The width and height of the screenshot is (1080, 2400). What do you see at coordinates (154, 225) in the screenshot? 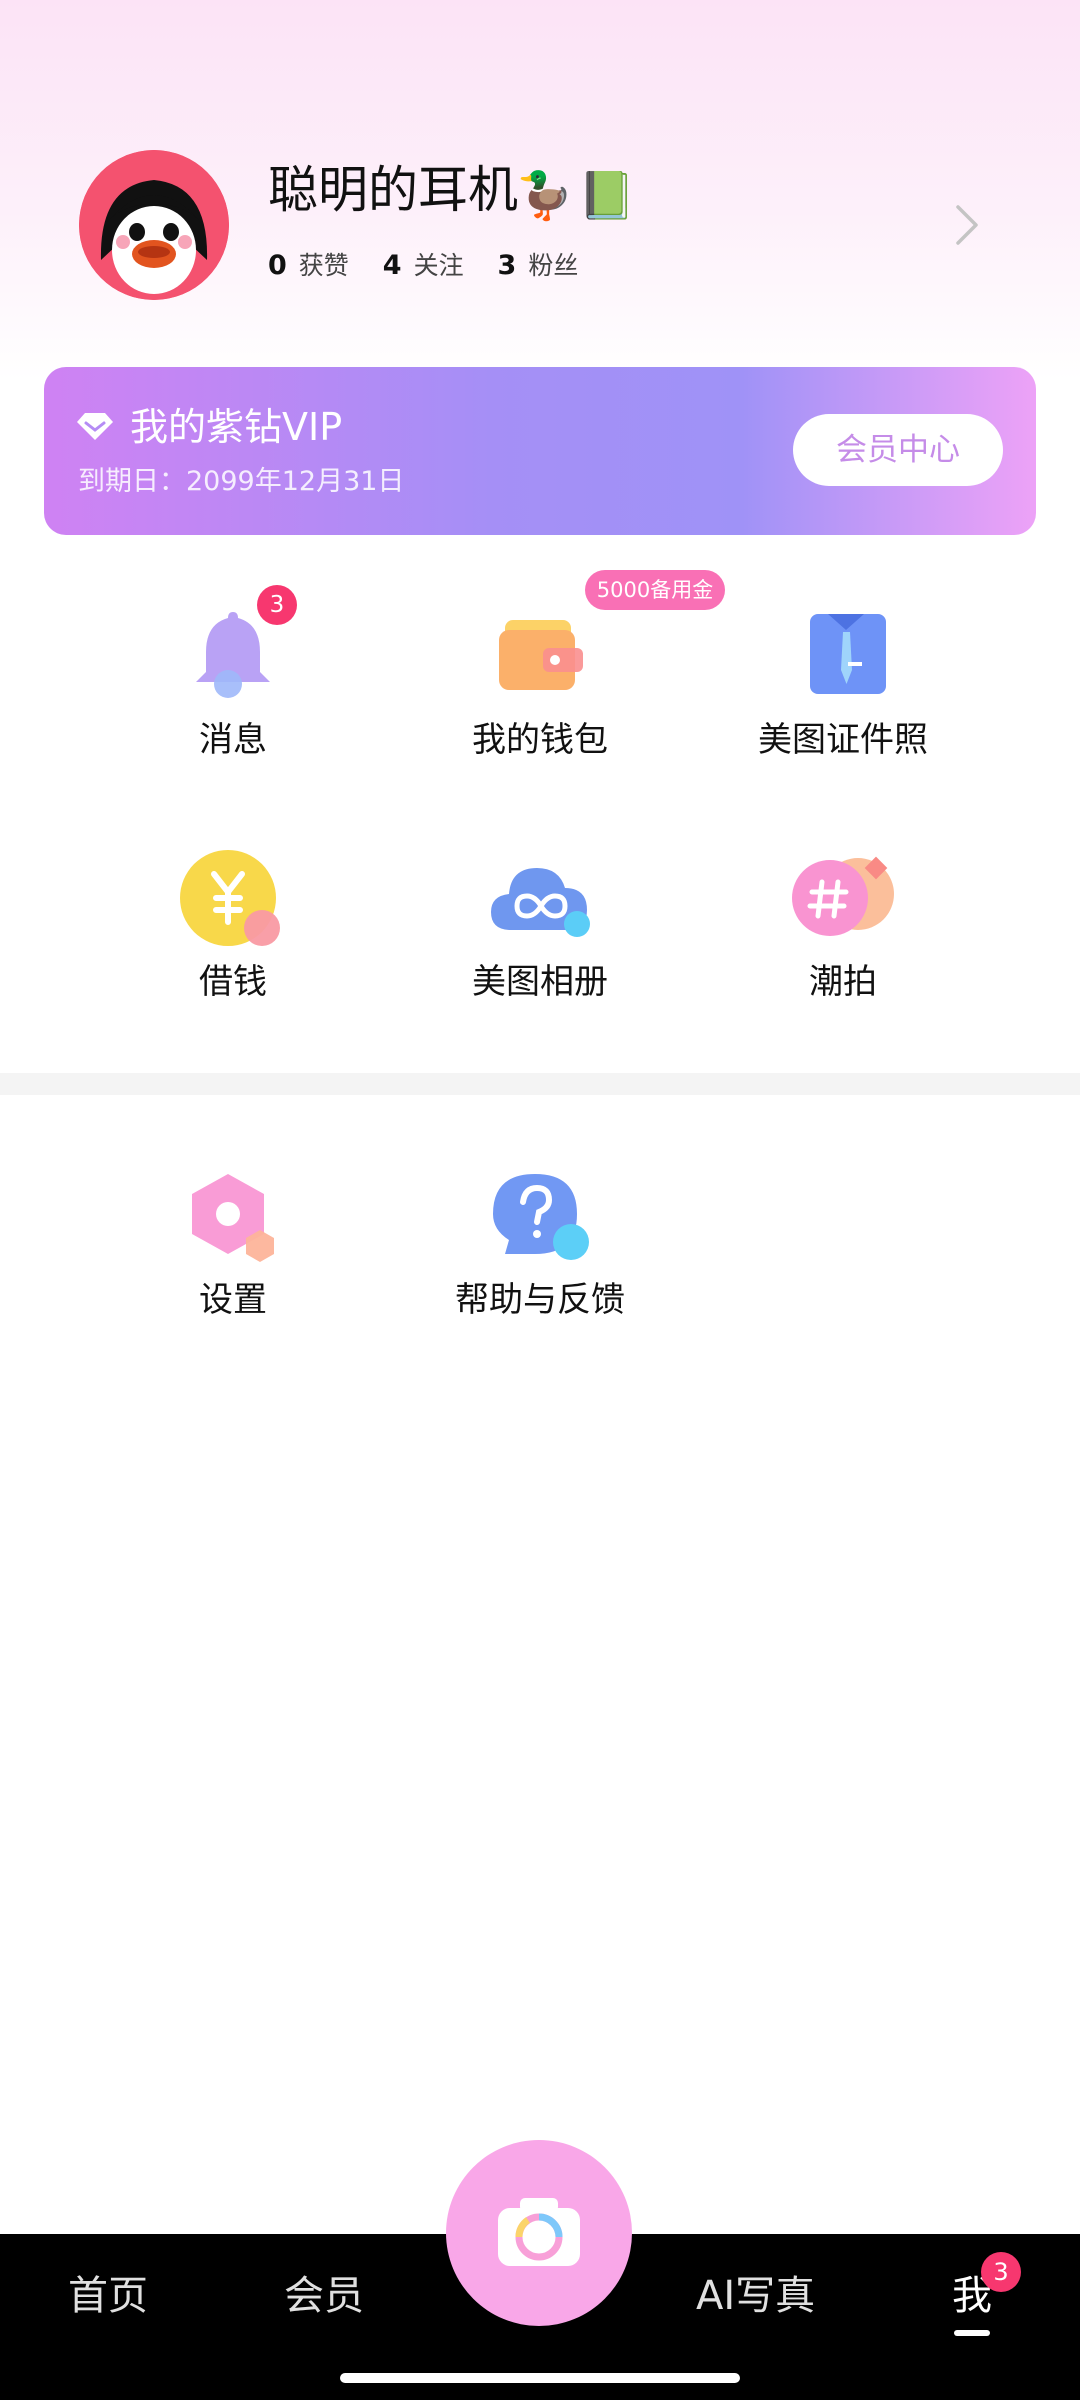
I see `avatar` at bounding box center [154, 225].